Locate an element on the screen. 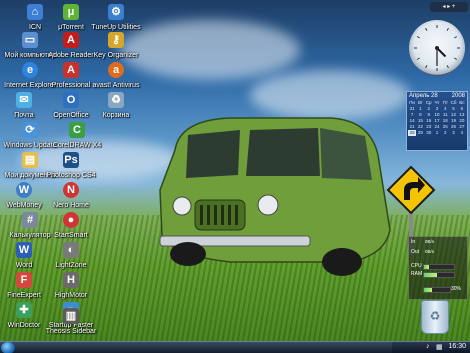 Image resolution: width=470 pixels, height=353 pixels. volume-icon: ♪ is located at coordinates (428, 346).